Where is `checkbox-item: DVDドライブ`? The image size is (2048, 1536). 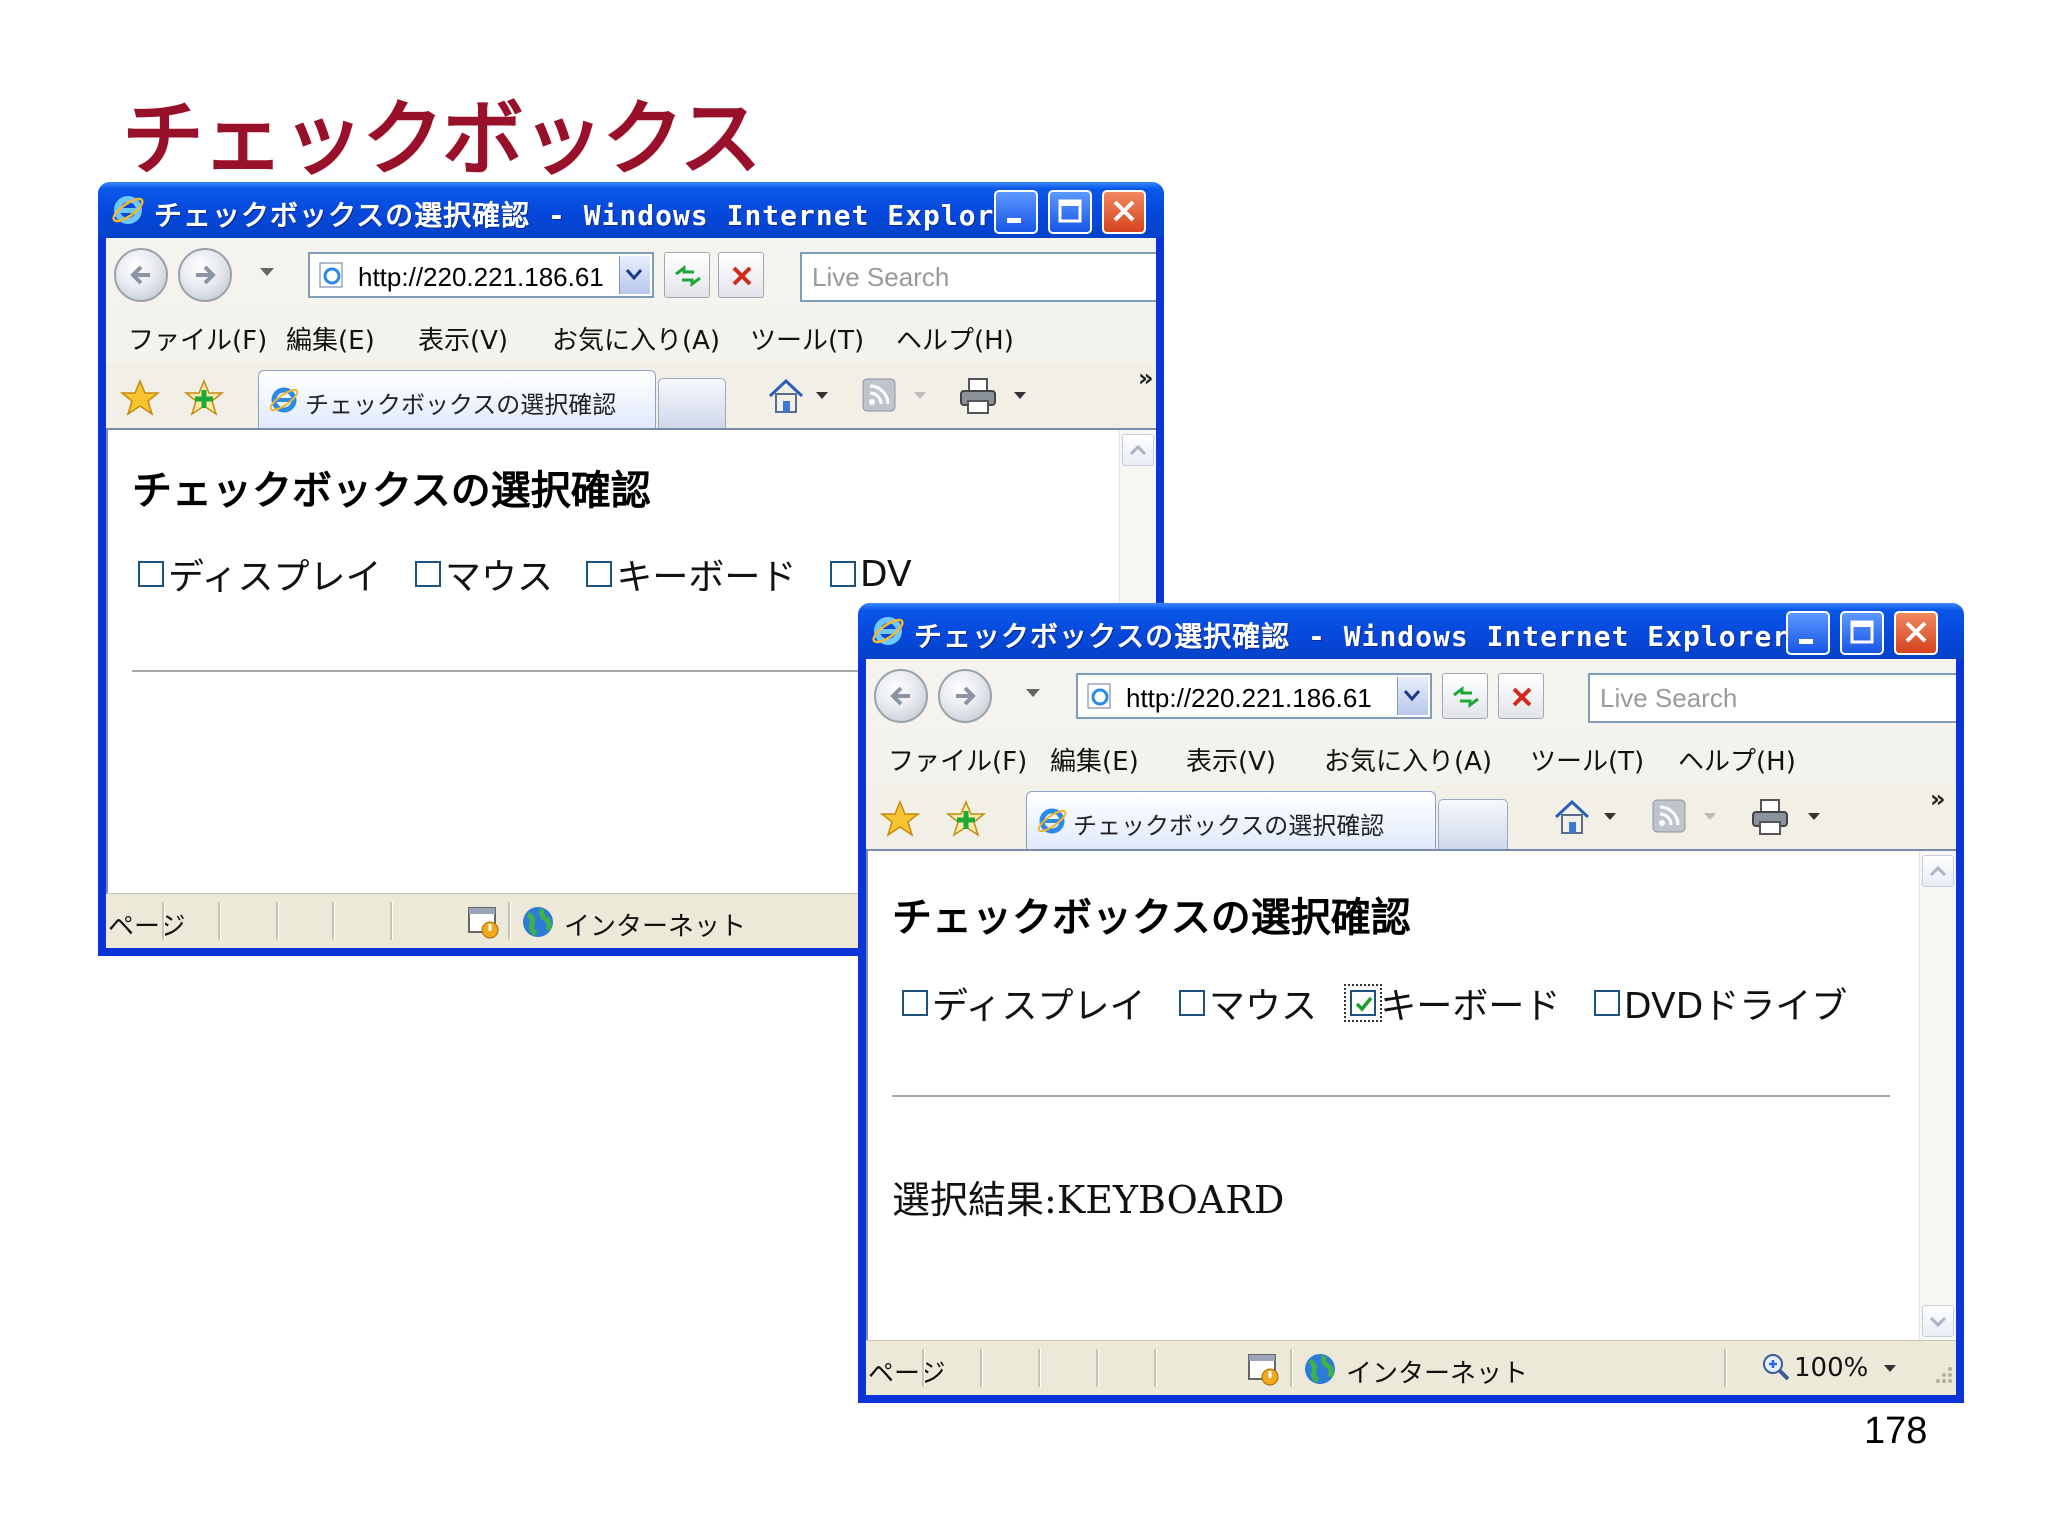 checkbox-item: DVDドライブ is located at coordinates (1720, 1003).